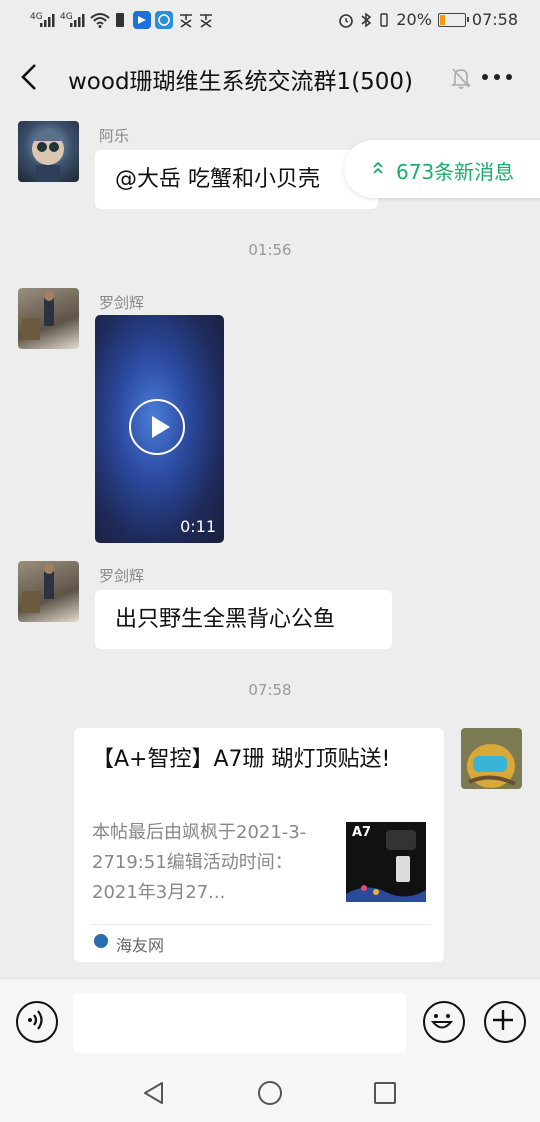 The height and width of the screenshot is (1122, 540). I want to click on battery-percent: 20%, so click(414, 19).